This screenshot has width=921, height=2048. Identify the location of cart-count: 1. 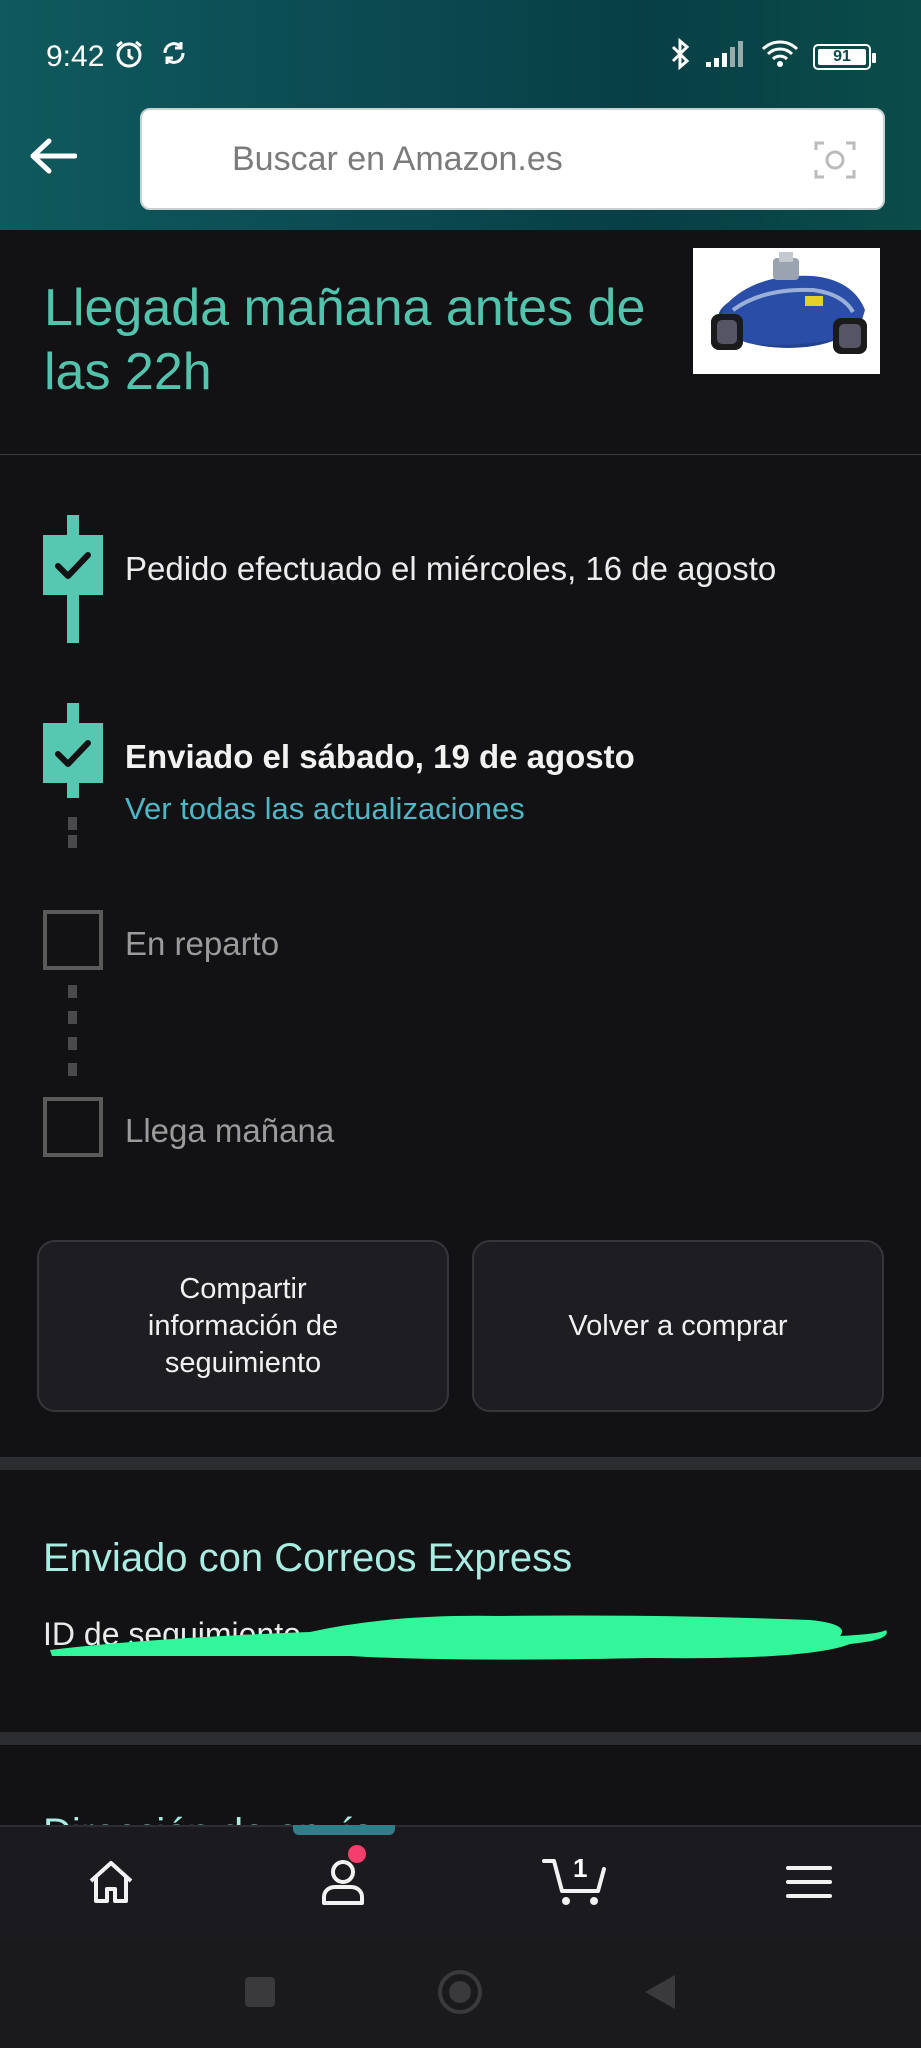
(580, 1868).